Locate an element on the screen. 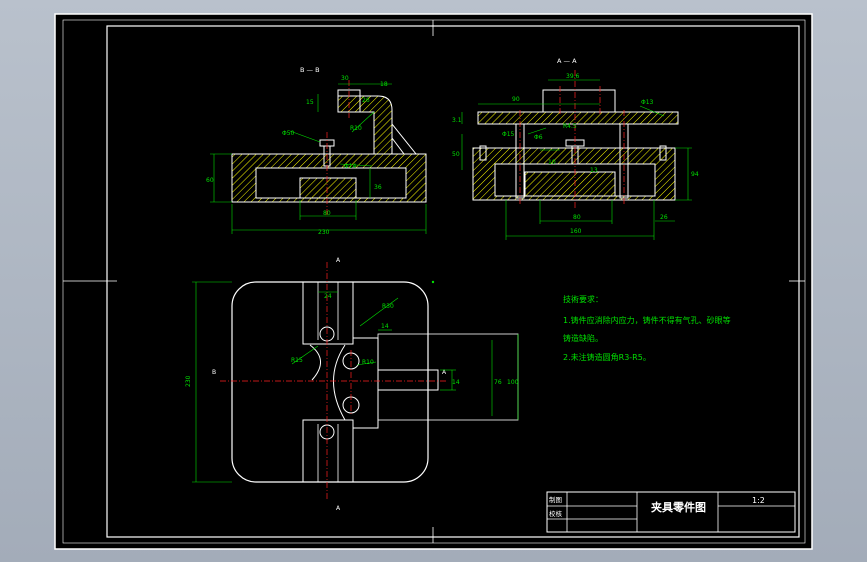 This screenshot has height=562, width=867. pv-dim-100: 100 is located at coordinates (513, 382).